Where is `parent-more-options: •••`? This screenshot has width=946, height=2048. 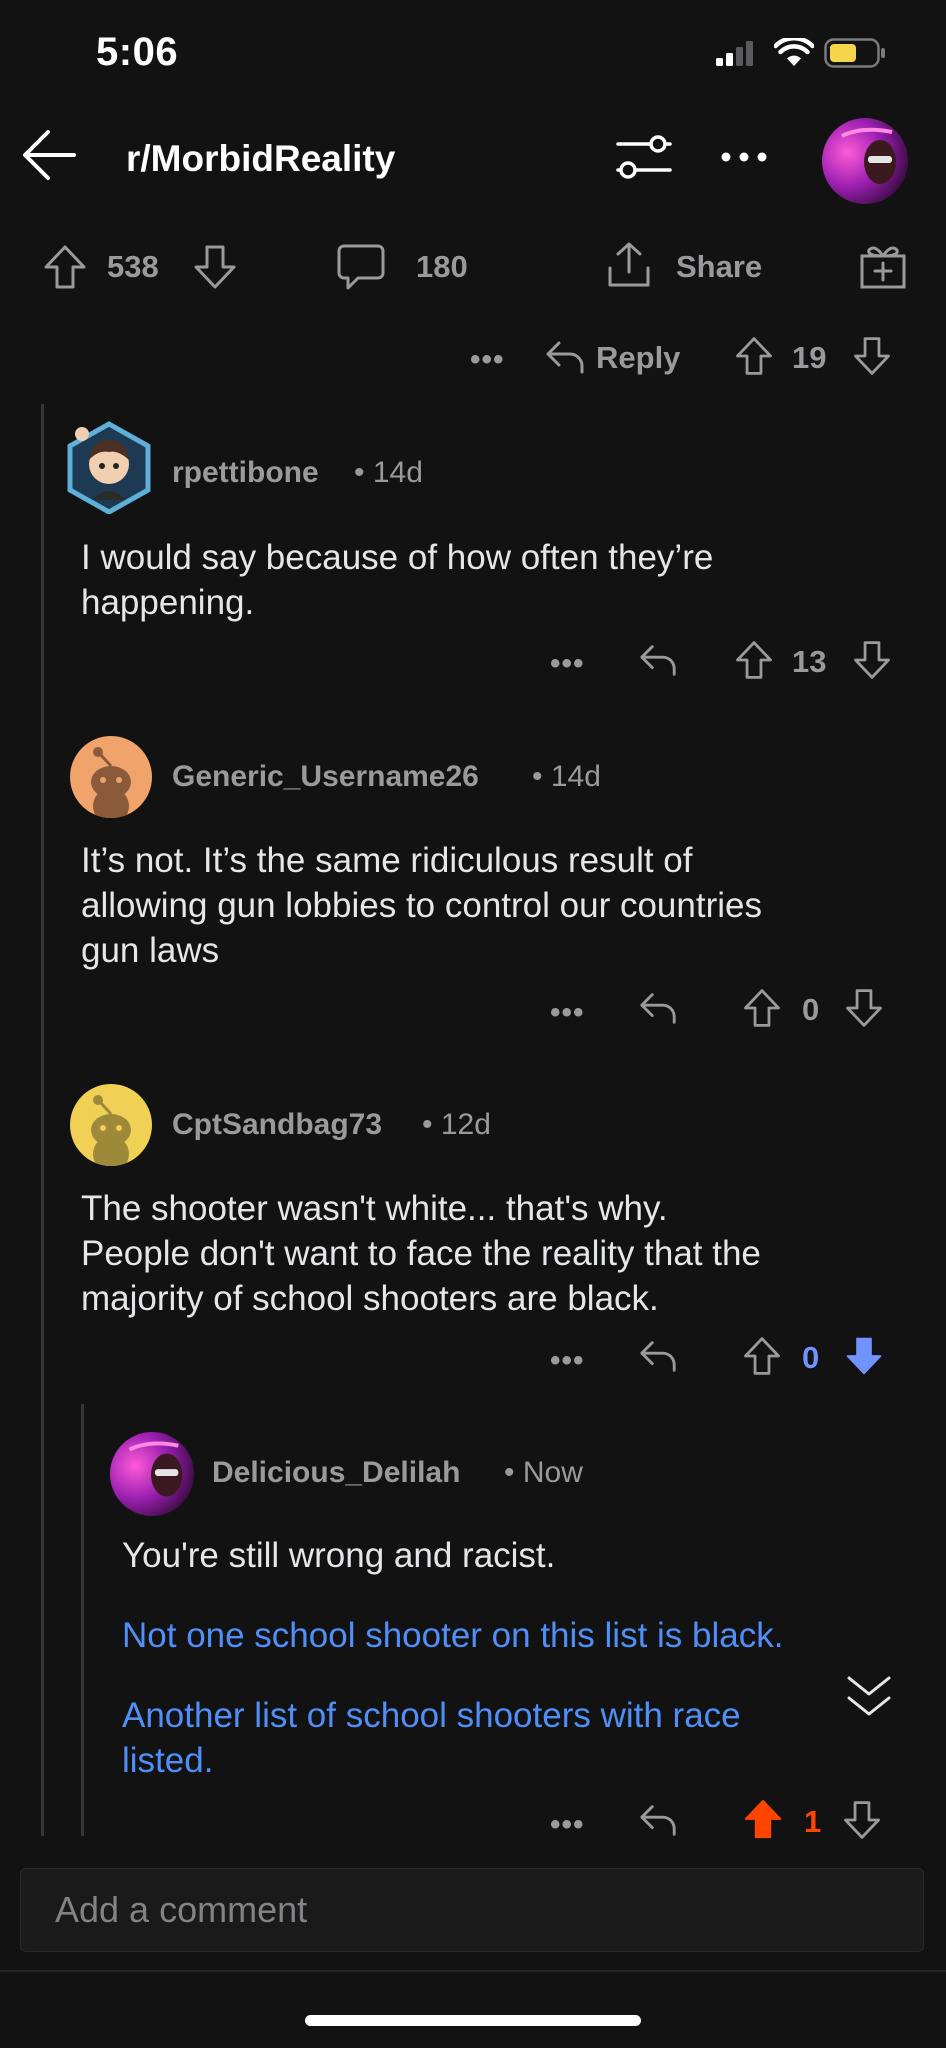
parent-more-options: ••• is located at coordinates (487, 360).